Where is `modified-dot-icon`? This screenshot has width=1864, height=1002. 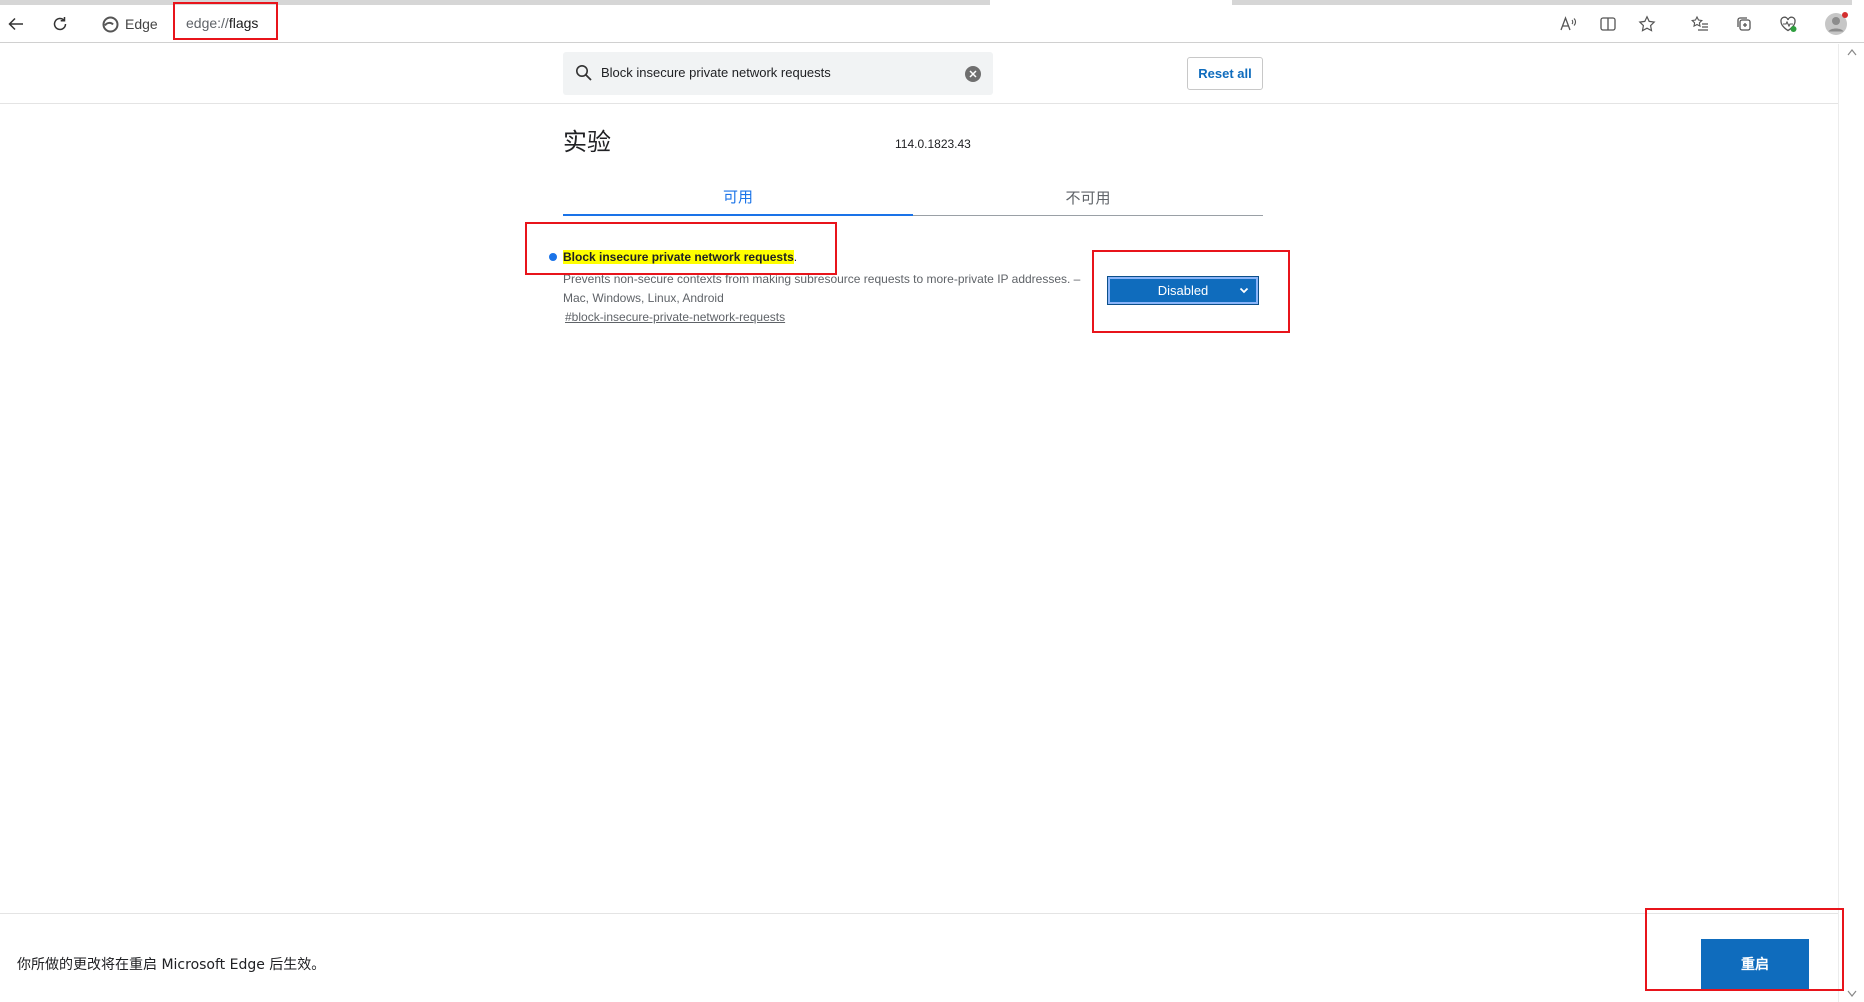
modified-dot-icon is located at coordinates (553, 257).